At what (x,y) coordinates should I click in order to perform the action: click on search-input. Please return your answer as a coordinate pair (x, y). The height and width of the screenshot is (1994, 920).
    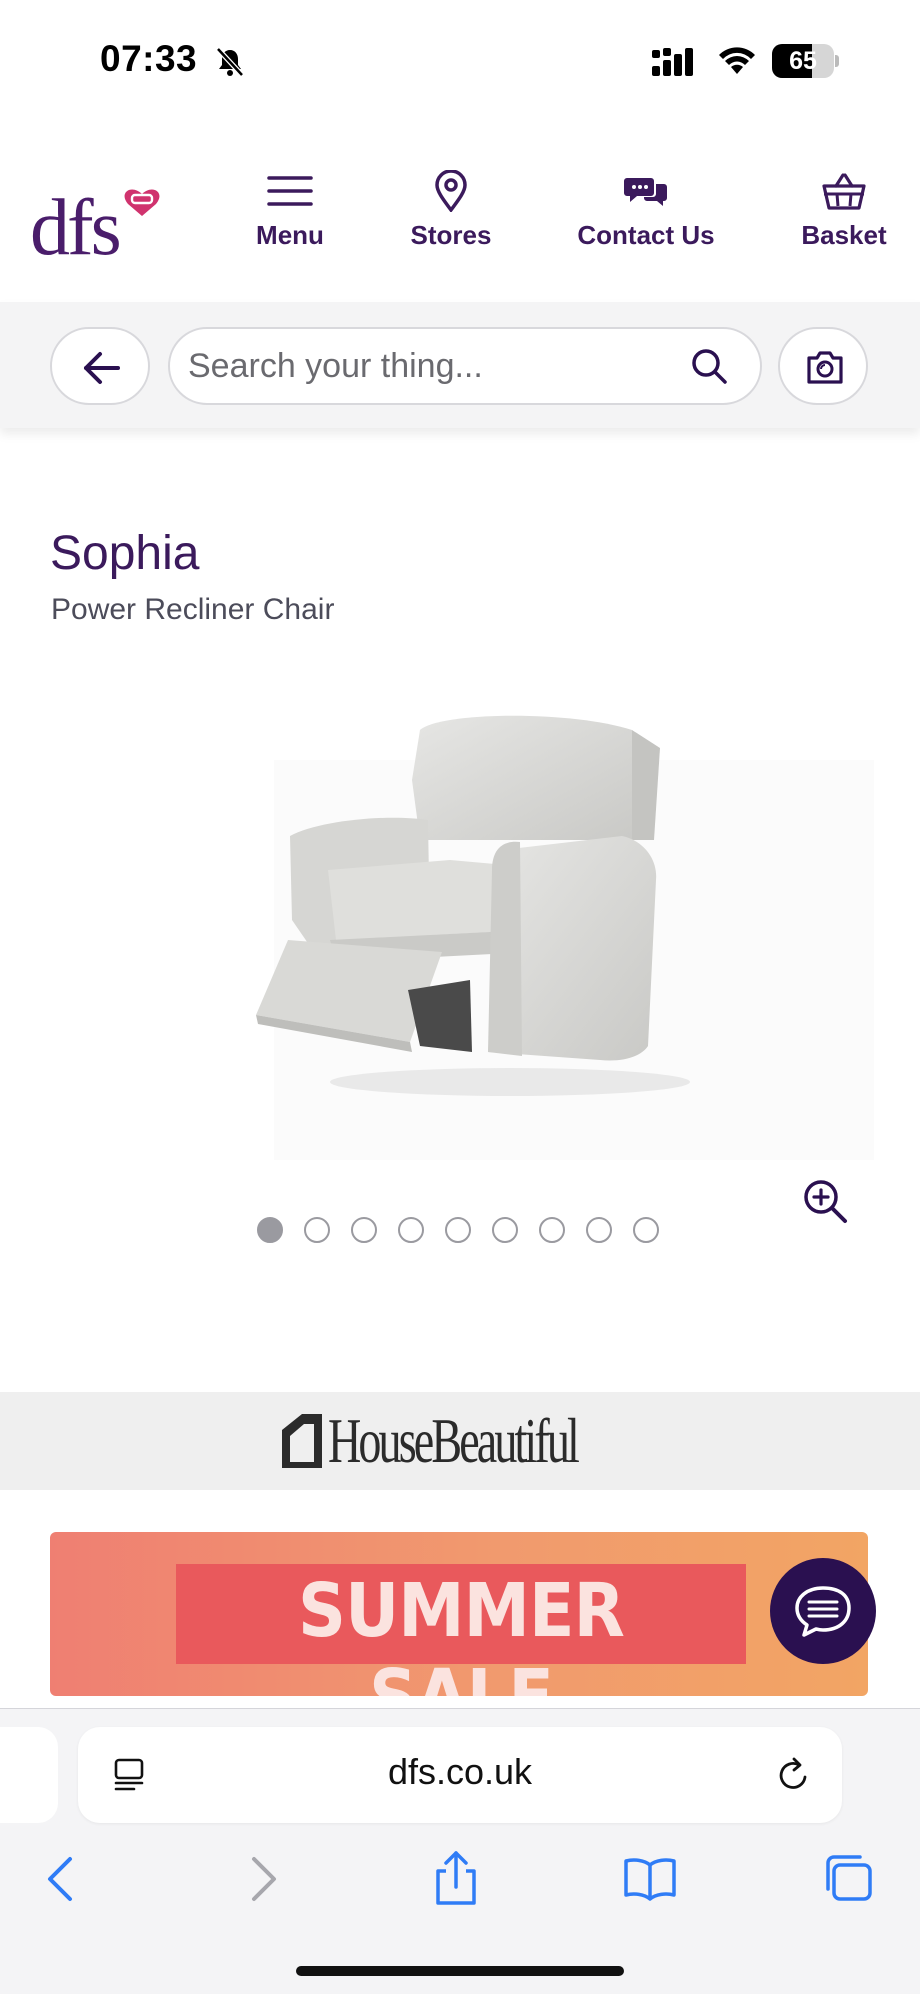
    Looking at the image, I should click on (423, 366).